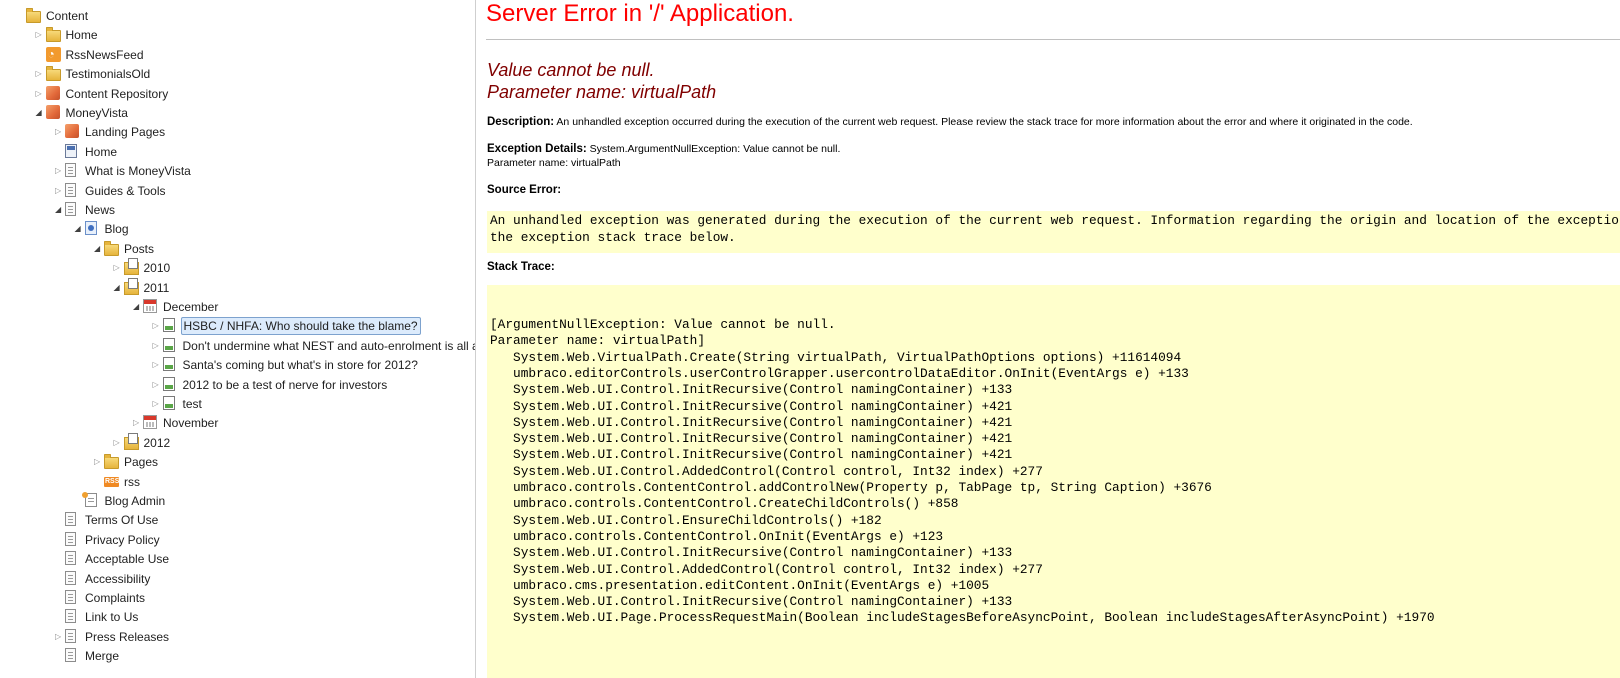 This screenshot has height=678, width=1620. What do you see at coordinates (132, 482) in the screenshot?
I see `tree-node-label: rss` at bounding box center [132, 482].